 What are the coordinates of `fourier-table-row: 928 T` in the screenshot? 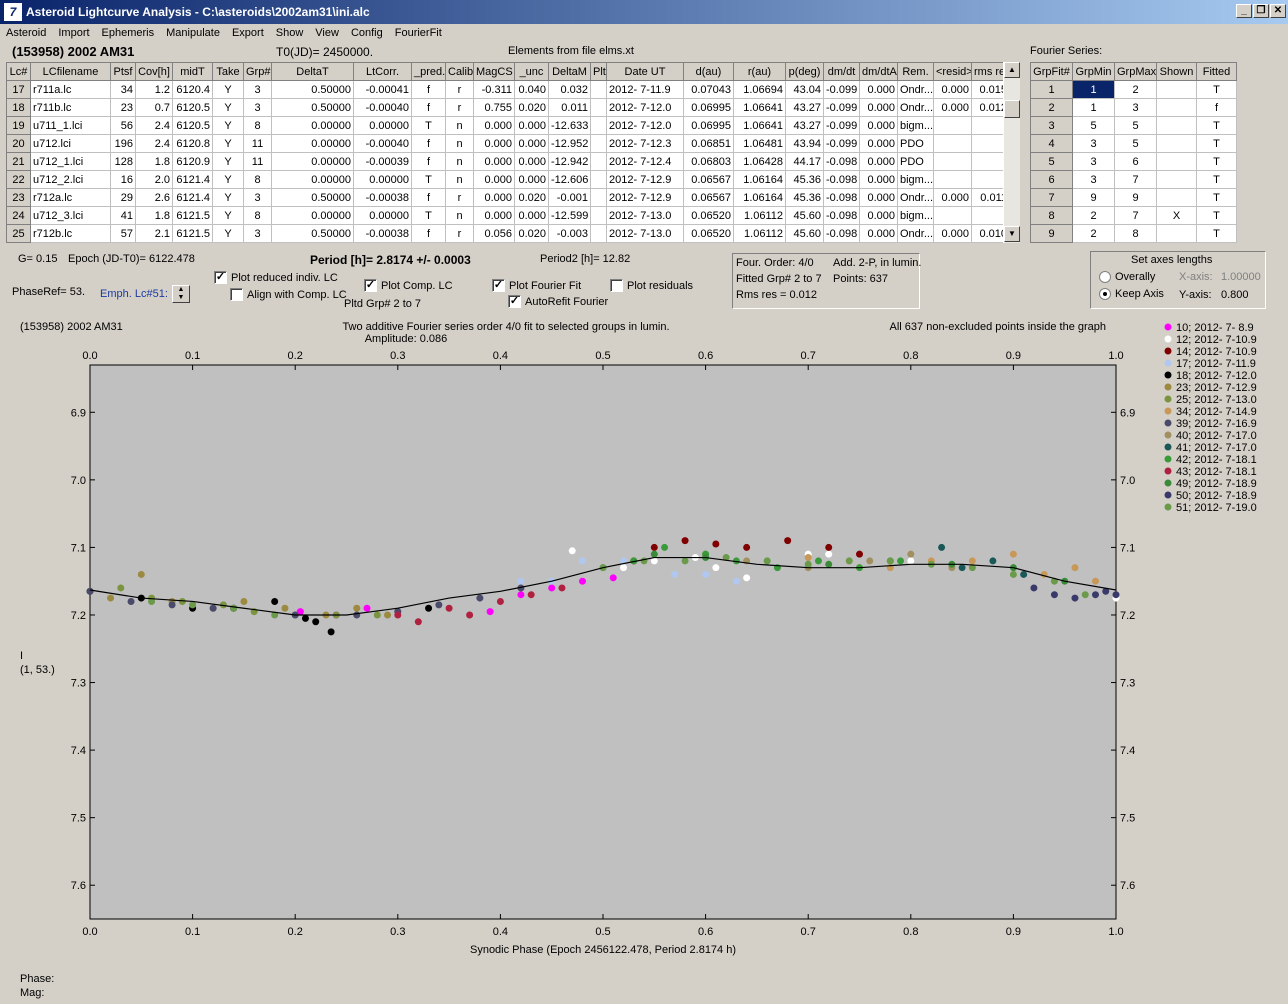 It's located at (1133, 233).